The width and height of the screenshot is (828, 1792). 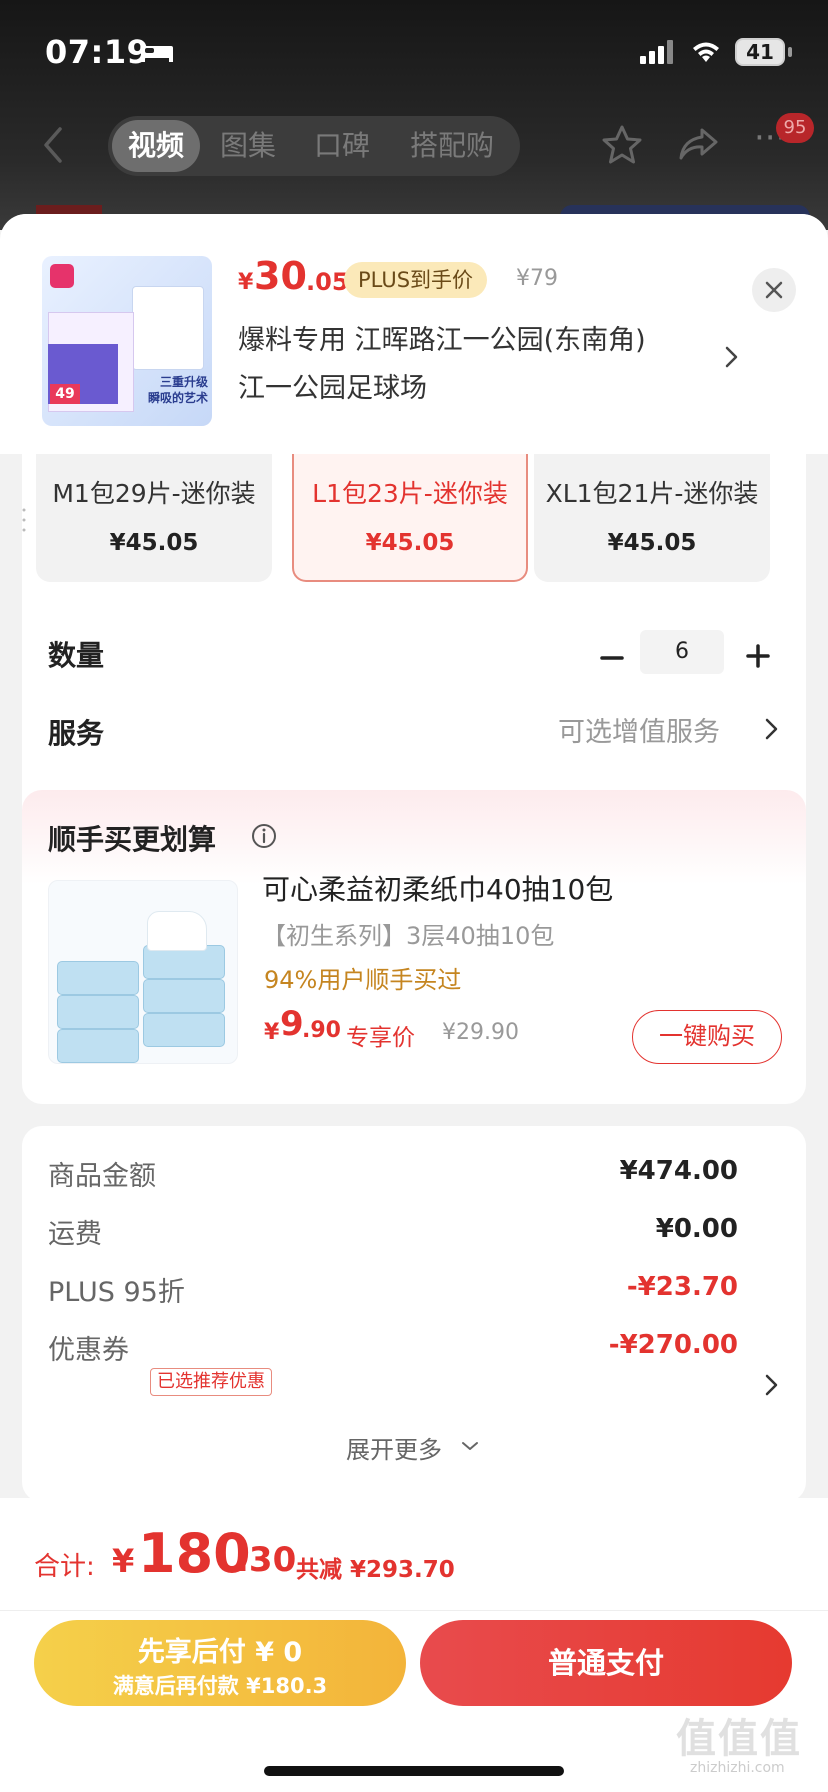 I want to click on close-button, so click(x=774, y=290).